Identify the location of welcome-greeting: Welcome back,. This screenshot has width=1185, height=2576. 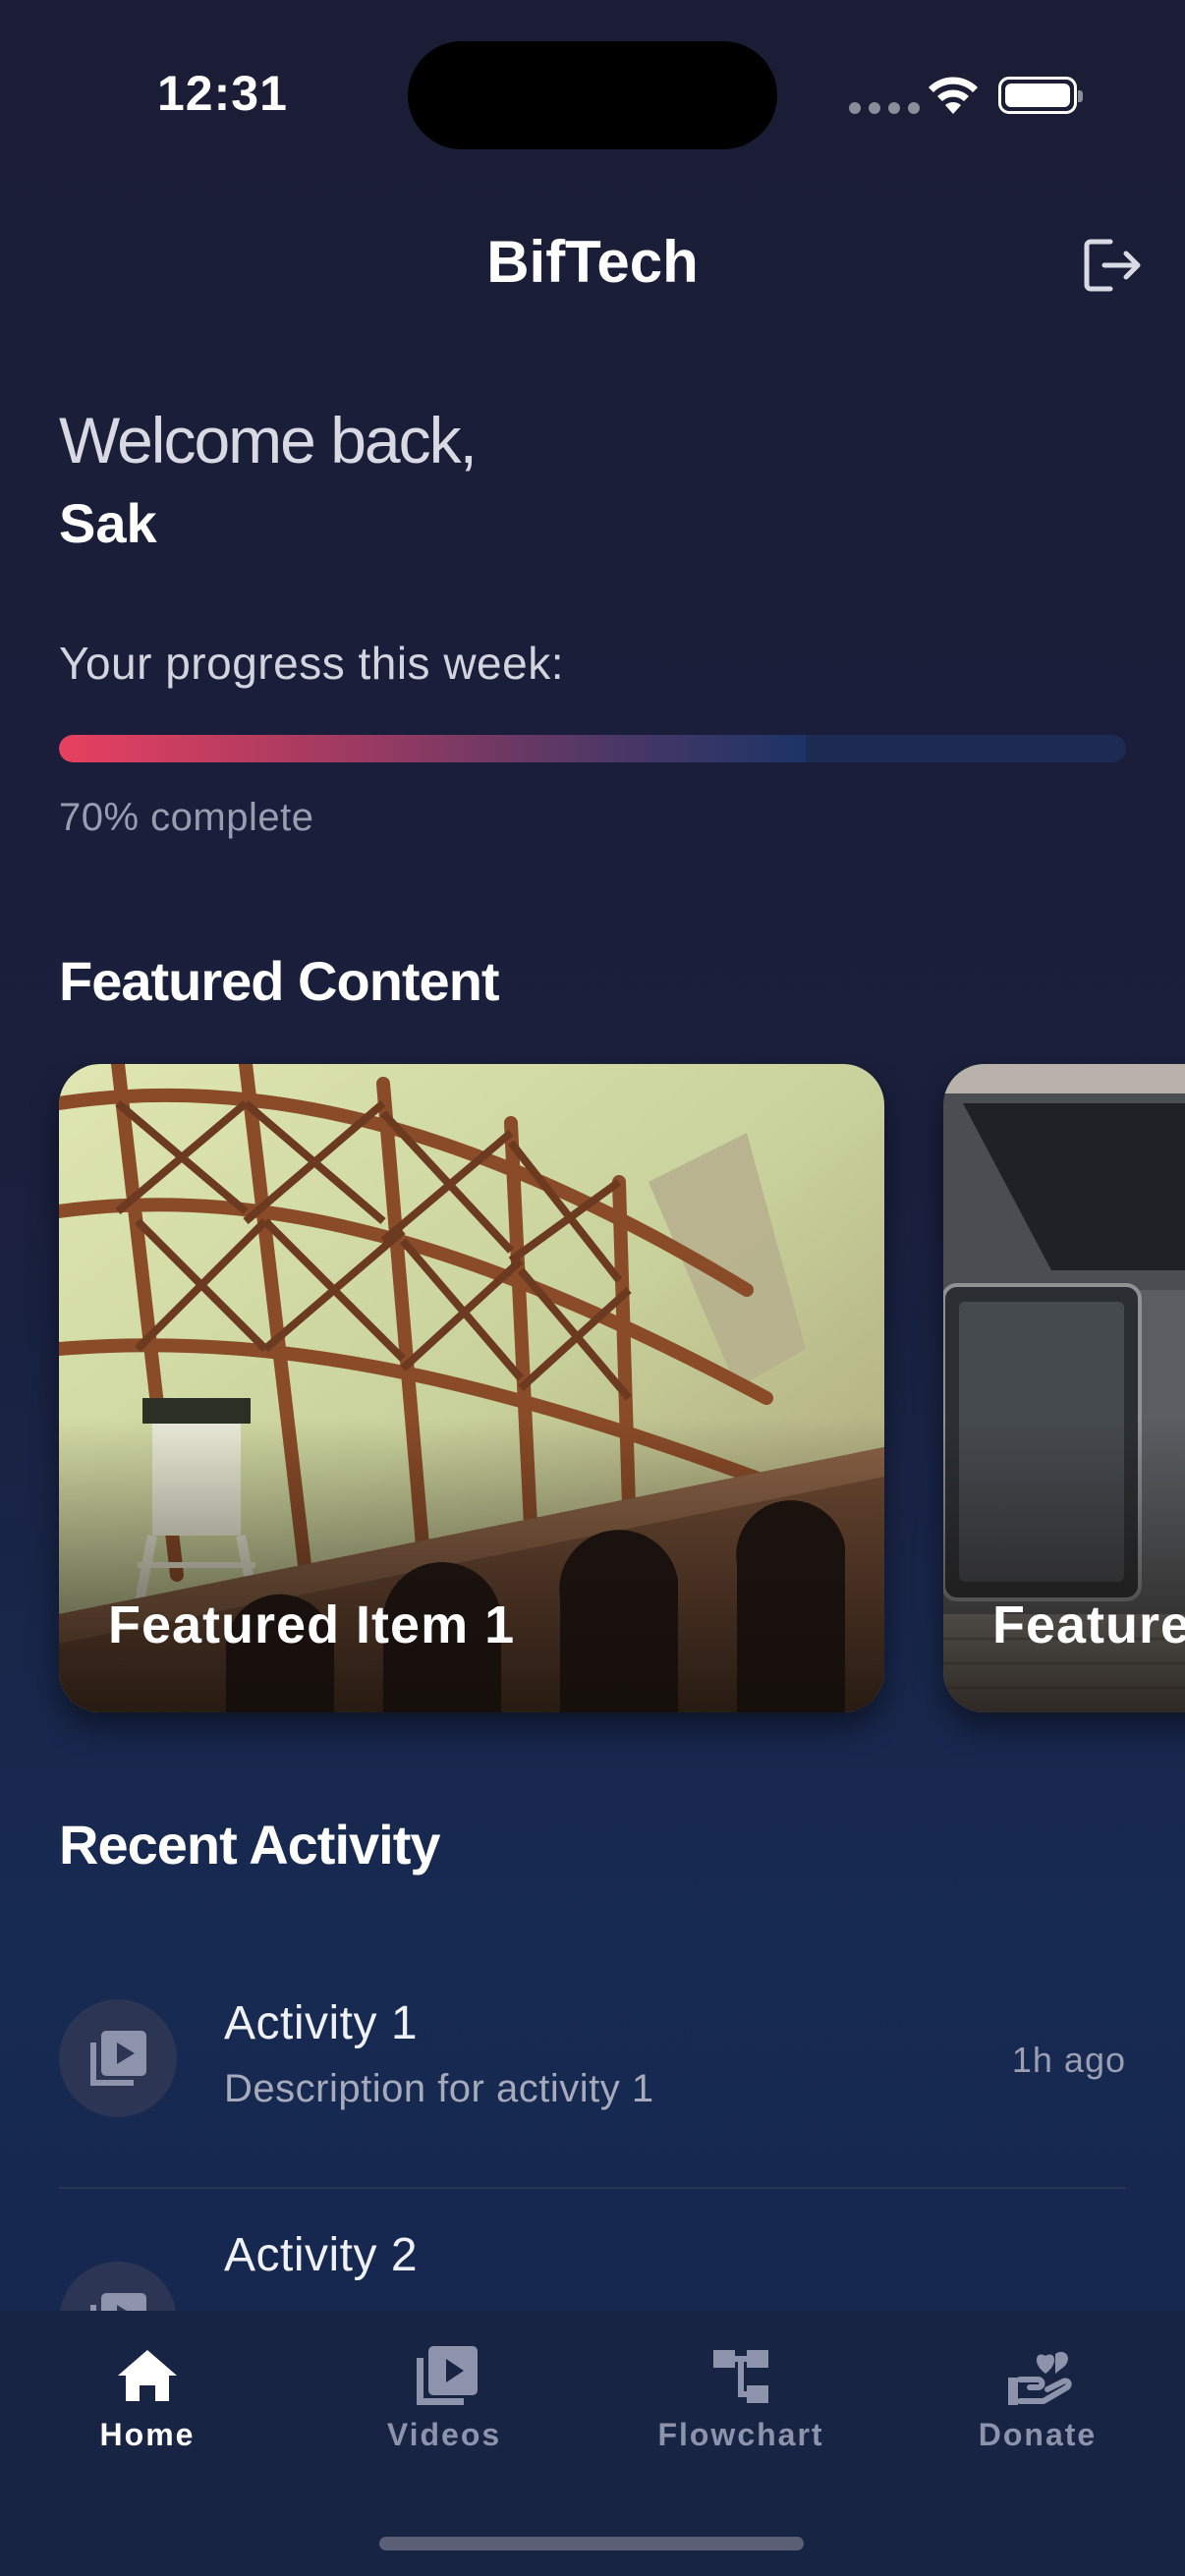
(268, 440).